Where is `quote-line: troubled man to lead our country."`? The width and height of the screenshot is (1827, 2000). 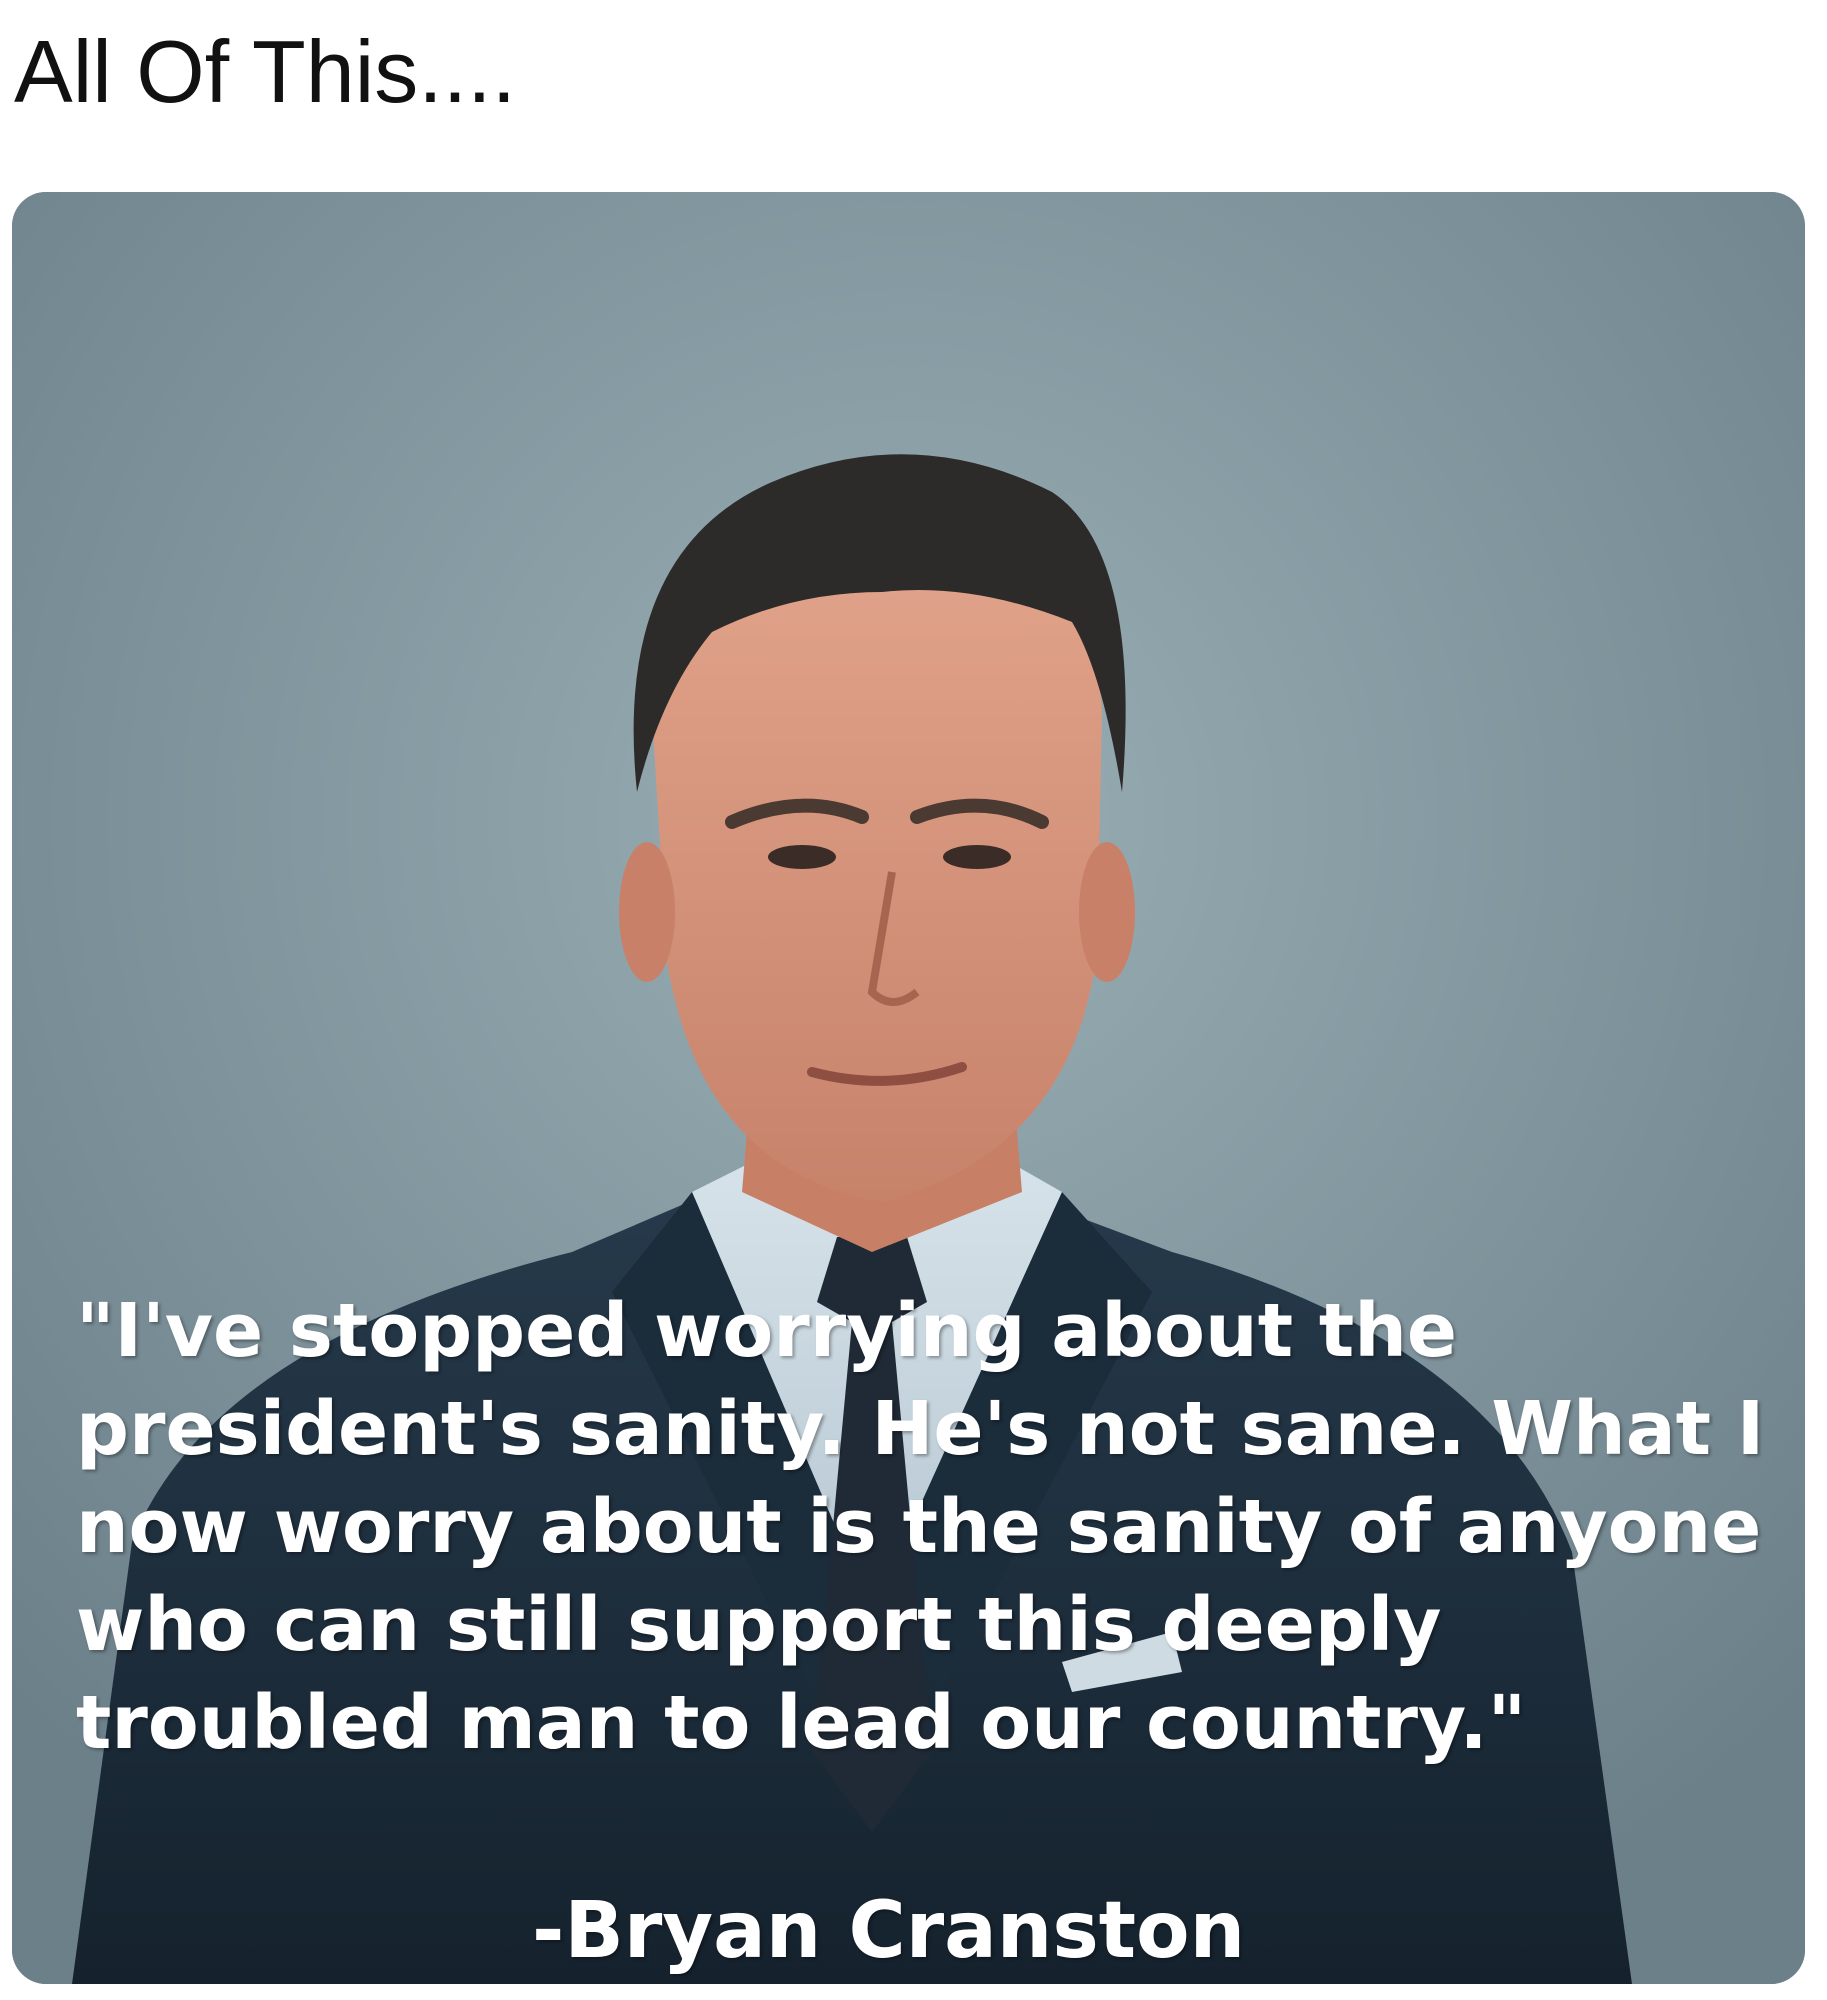
quote-line: troubled man to lead our country." is located at coordinates (801, 1723).